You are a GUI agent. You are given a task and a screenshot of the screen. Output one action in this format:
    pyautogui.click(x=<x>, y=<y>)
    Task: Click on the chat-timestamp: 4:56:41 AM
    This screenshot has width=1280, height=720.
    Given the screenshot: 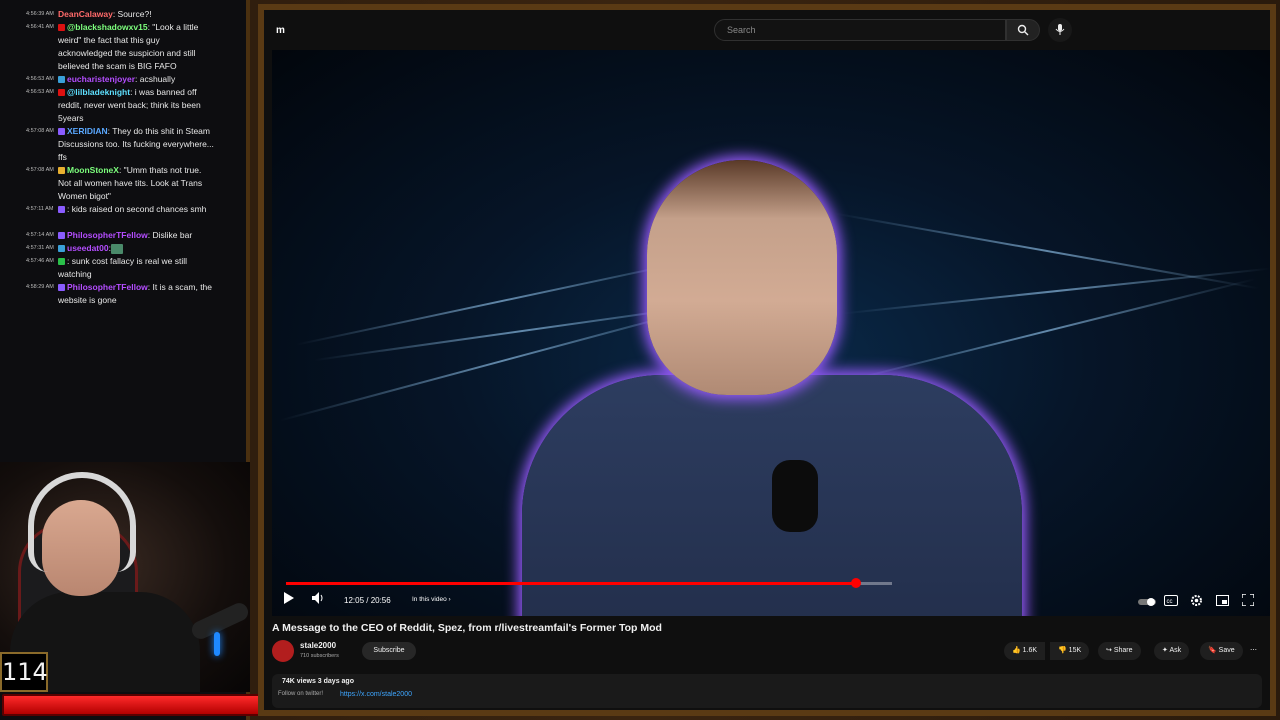 What is the action you would take?
    pyautogui.click(x=40, y=27)
    